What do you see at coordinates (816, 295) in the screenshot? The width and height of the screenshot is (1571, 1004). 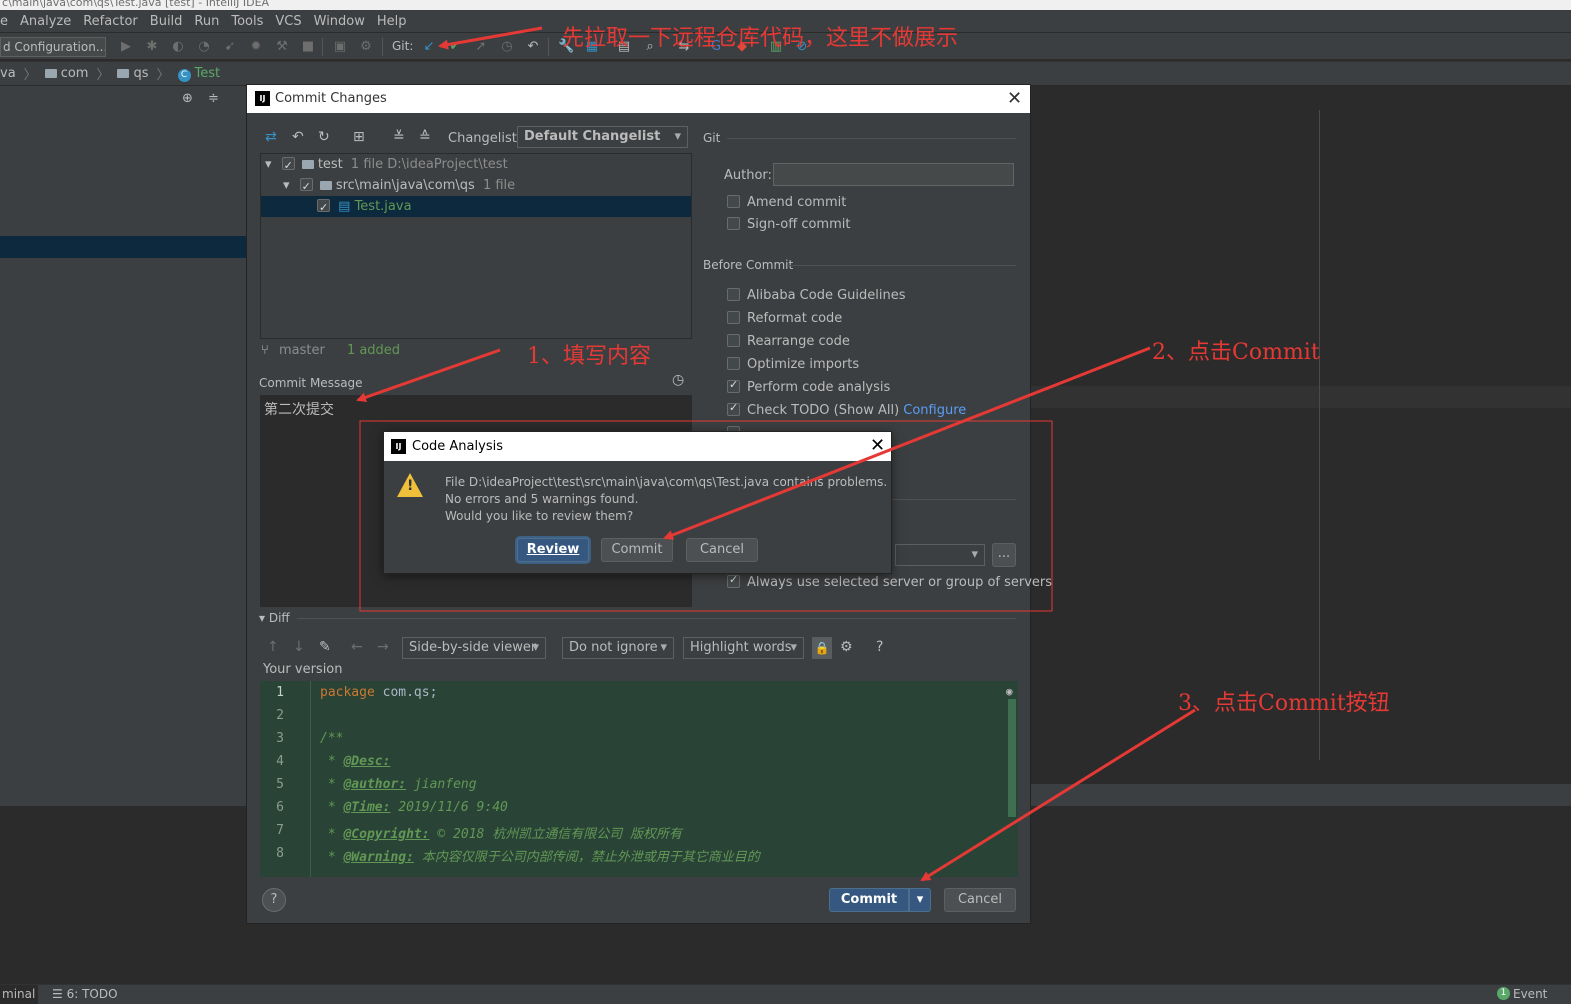 I see `before-commit-option: Alibaba Code Guidelines` at bounding box center [816, 295].